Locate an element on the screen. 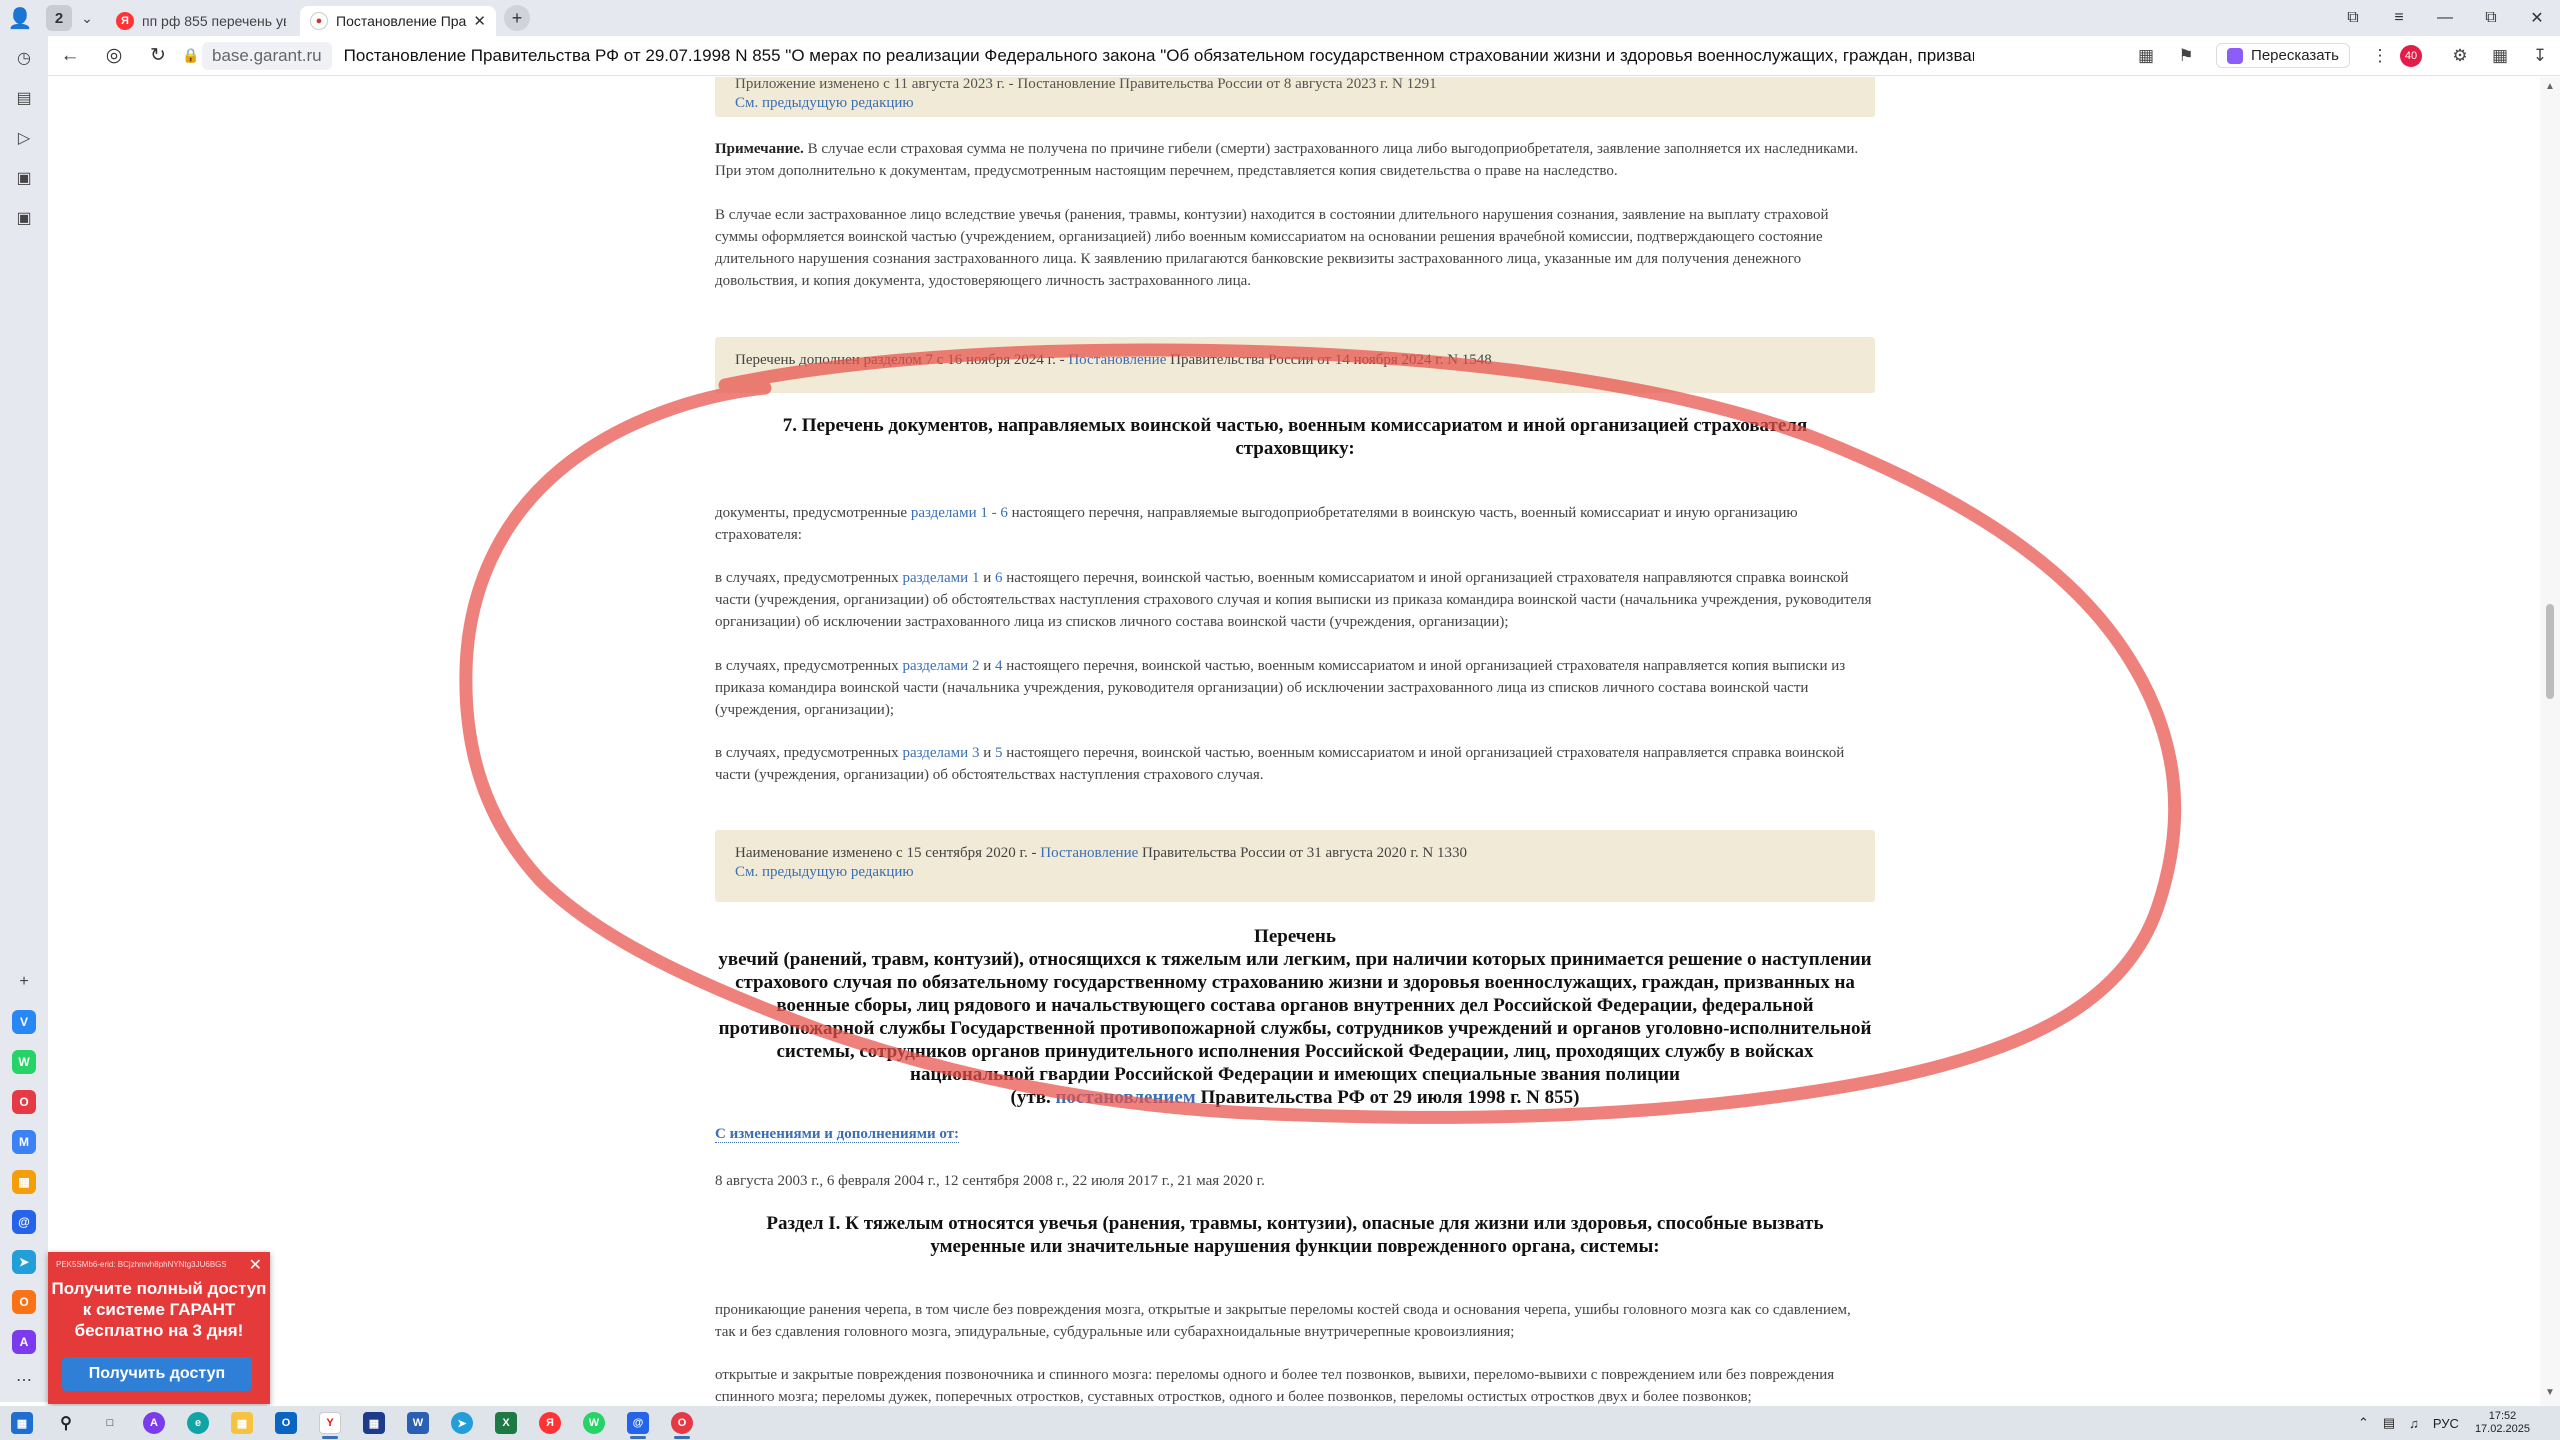 This screenshot has width=2560, height=1440. protect-icon: ◎ is located at coordinates (114, 55).